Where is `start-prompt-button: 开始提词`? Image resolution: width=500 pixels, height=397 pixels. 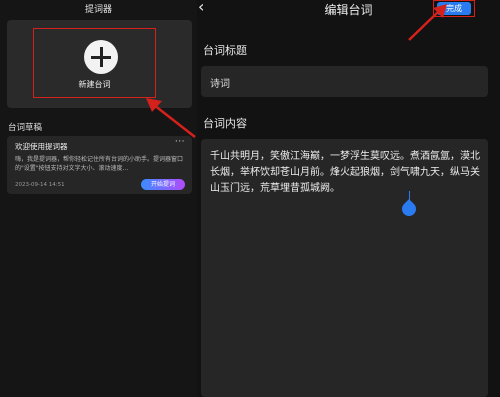 start-prompt-button: 开始提词 is located at coordinates (163, 184).